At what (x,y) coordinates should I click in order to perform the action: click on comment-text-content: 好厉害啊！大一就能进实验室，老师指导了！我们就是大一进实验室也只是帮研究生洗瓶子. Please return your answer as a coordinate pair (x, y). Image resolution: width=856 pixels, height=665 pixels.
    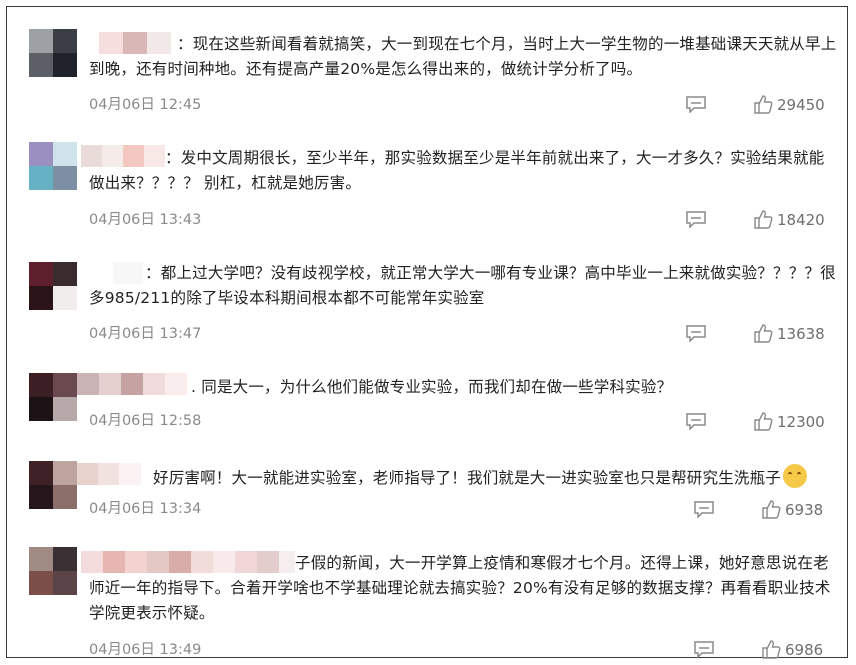
    Looking at the image, I should click on (467, 478).